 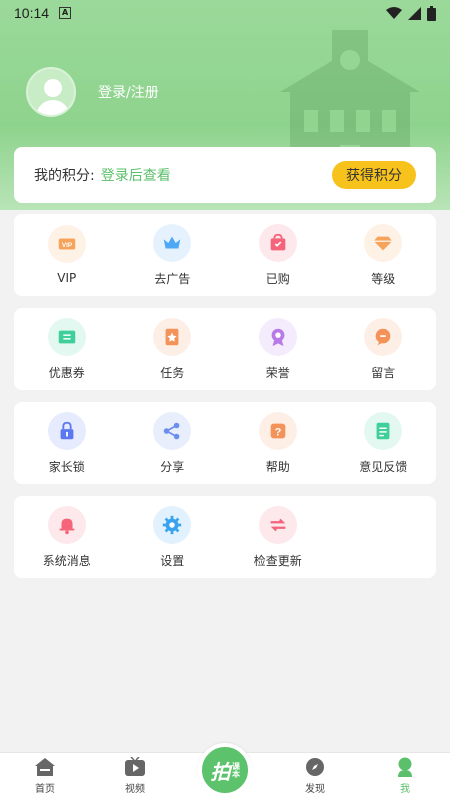 I want to click on grid-item-feedback: 意见反馈, so click(x=384, y=443).